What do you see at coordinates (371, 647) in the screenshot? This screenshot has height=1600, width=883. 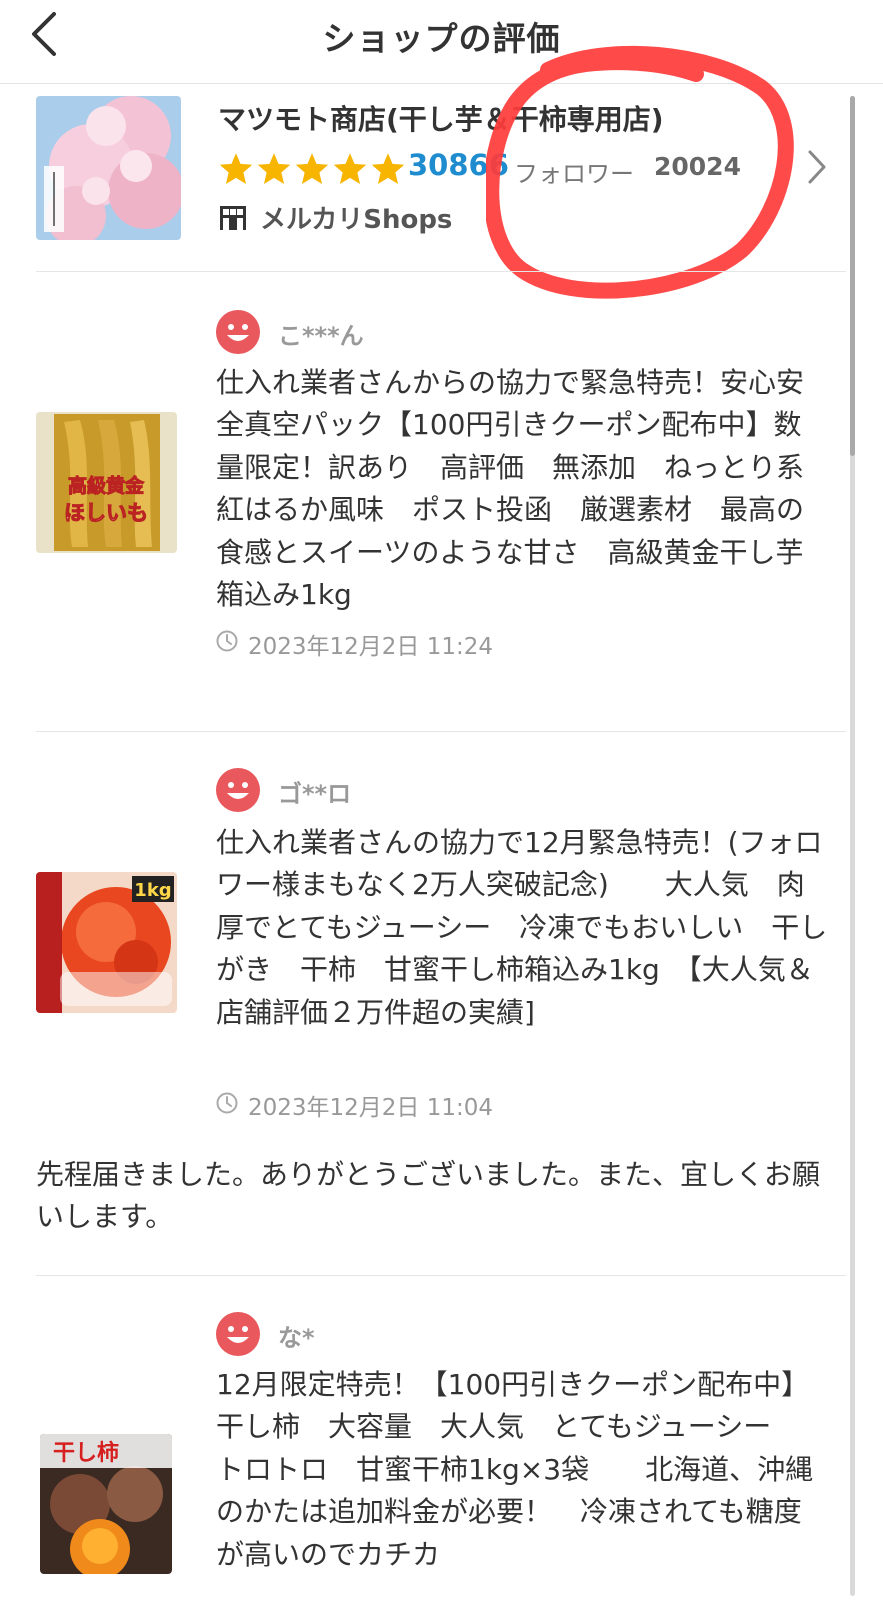 I see `review-date: 2023年12月2日 11:24` at bounding box center [371, 647].